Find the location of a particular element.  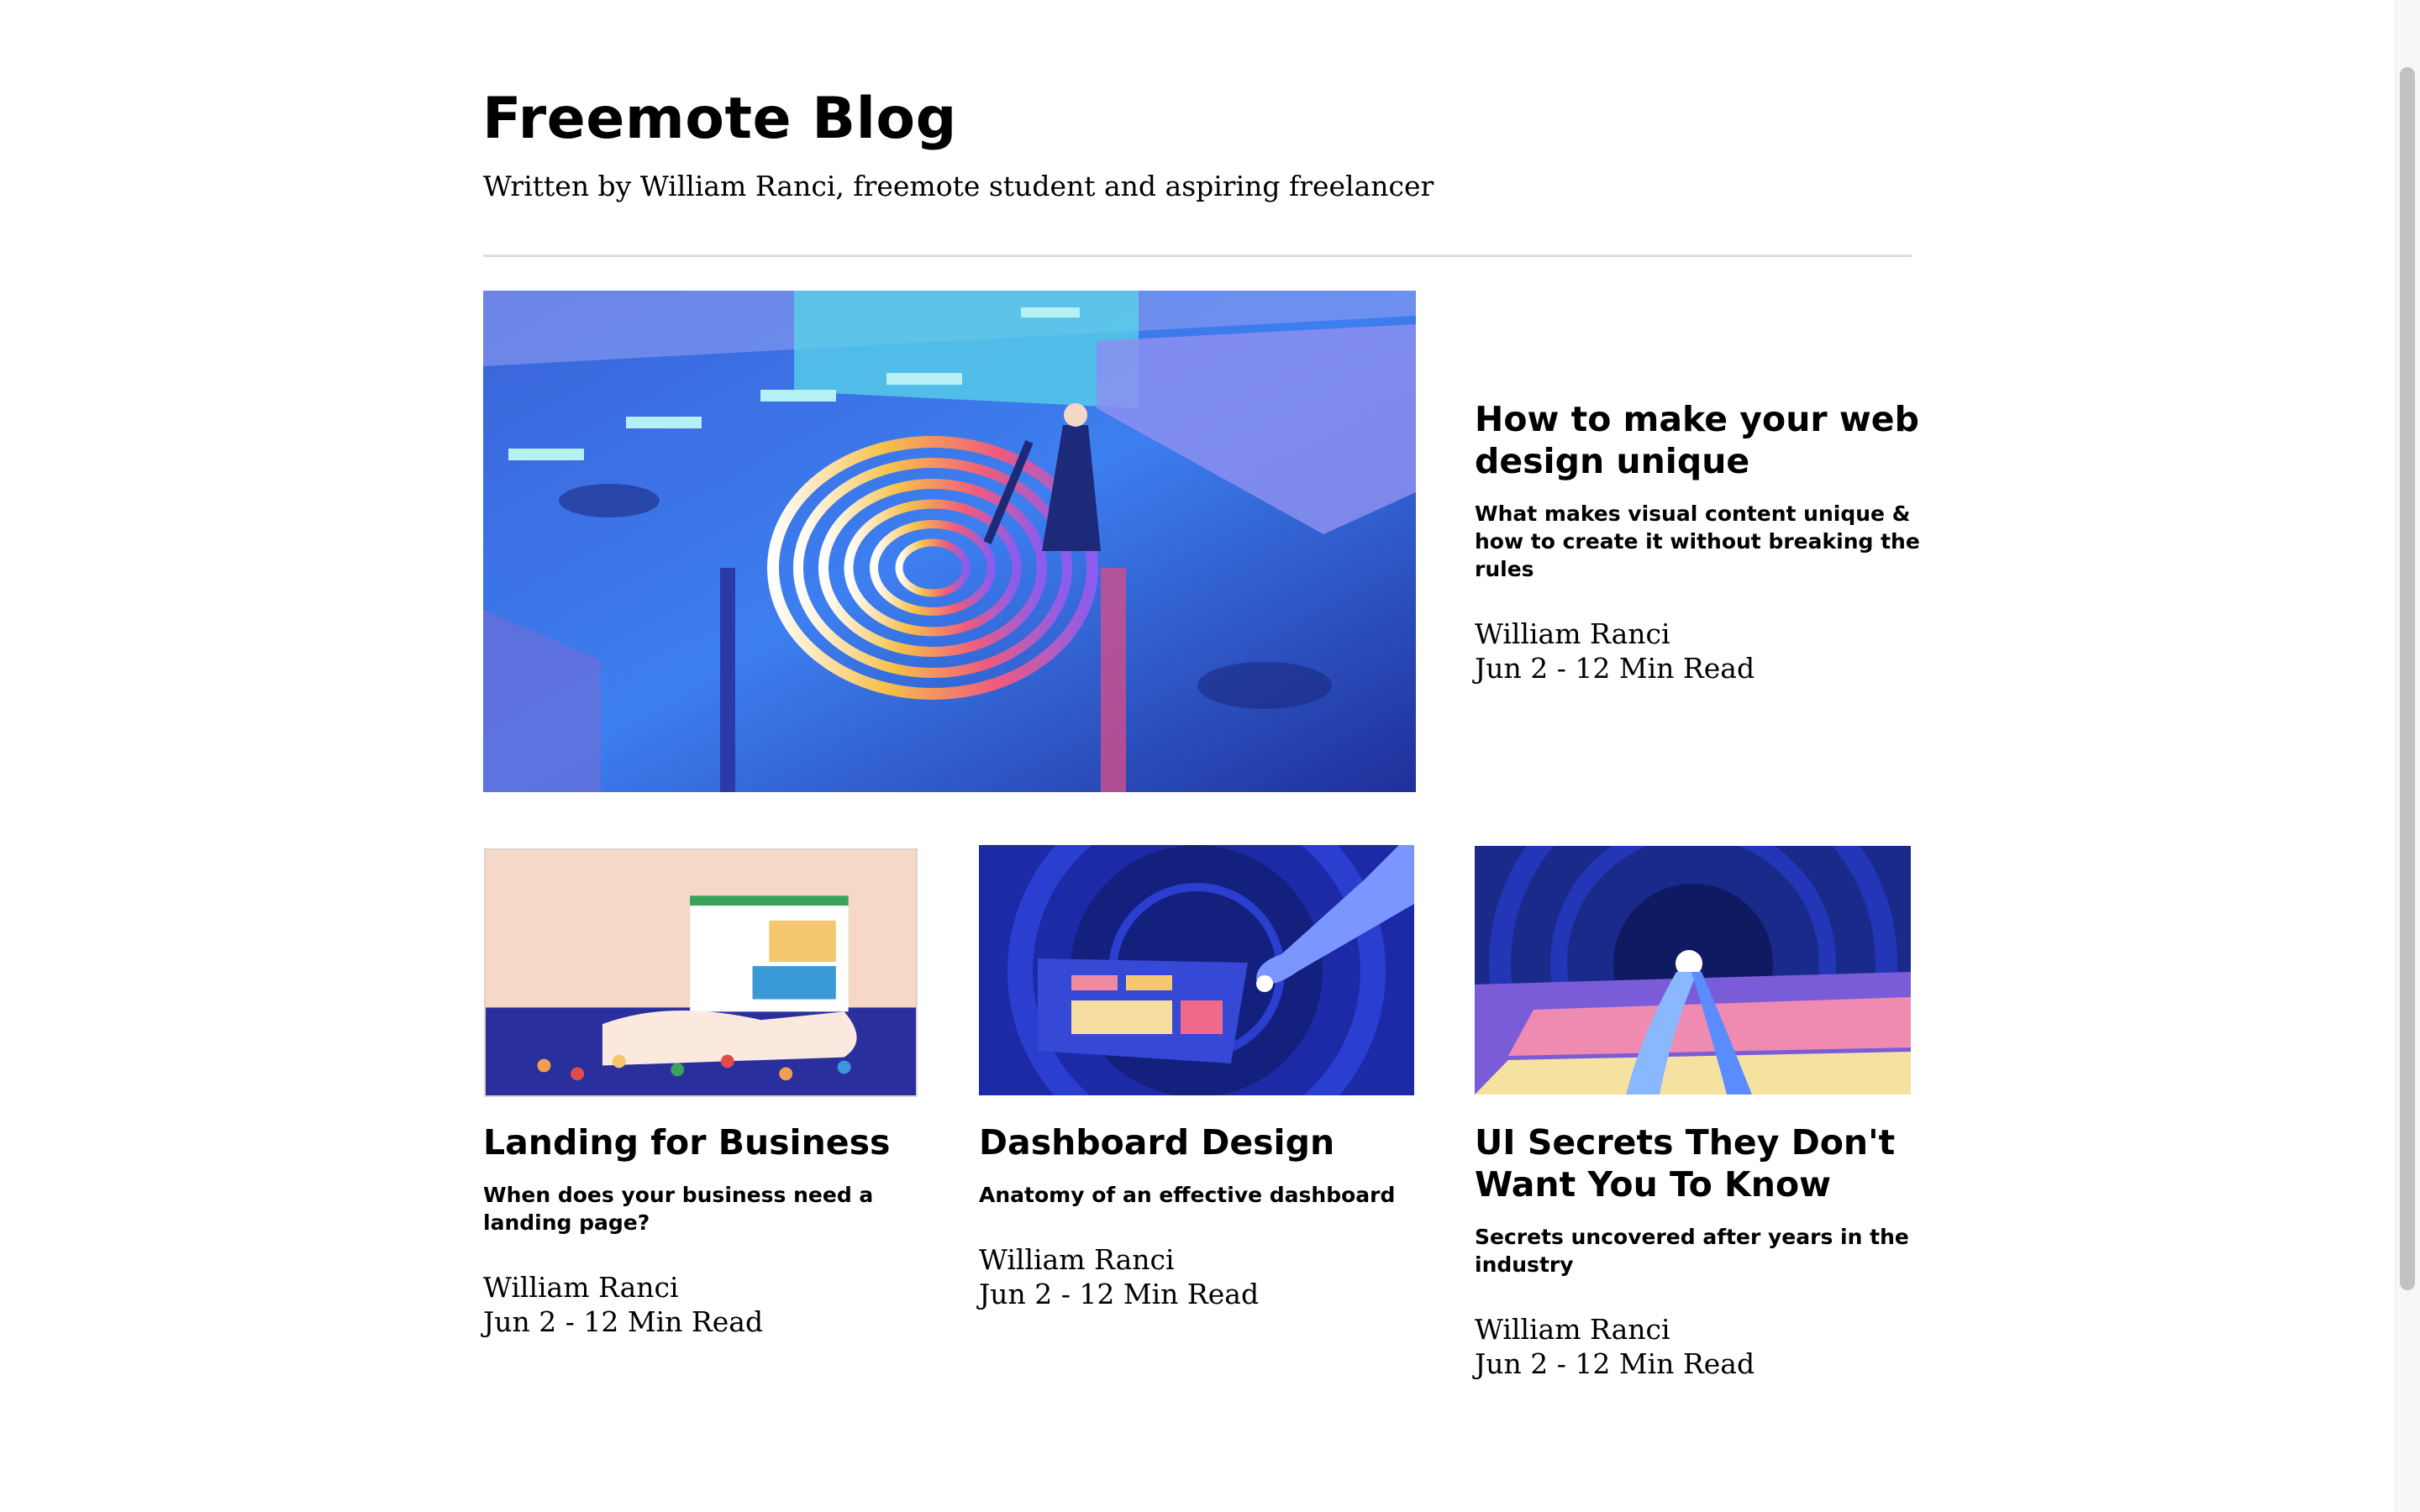

post-desc-line: When does your business need a is located at coordinates (678, 1195).